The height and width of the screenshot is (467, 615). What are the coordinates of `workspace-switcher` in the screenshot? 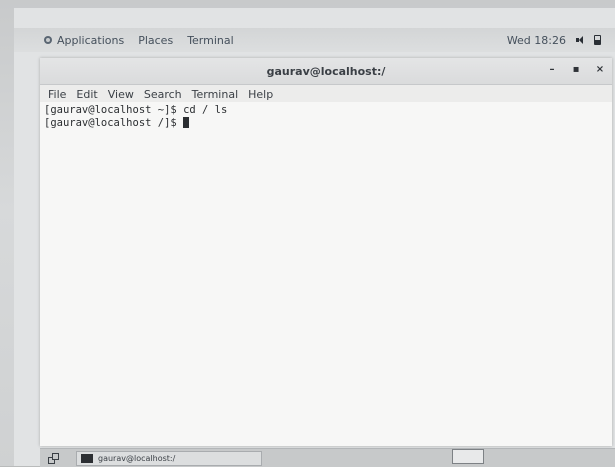 It's located at (468, 456).